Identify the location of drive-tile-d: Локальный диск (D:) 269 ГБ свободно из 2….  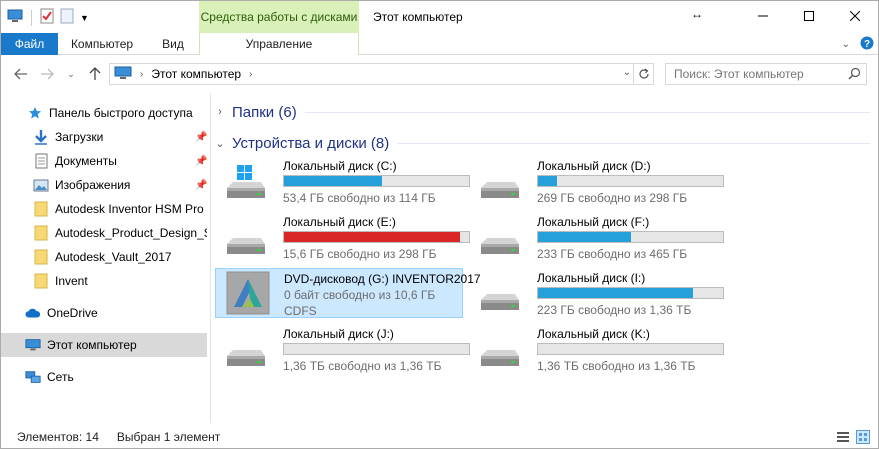
(596, 181).